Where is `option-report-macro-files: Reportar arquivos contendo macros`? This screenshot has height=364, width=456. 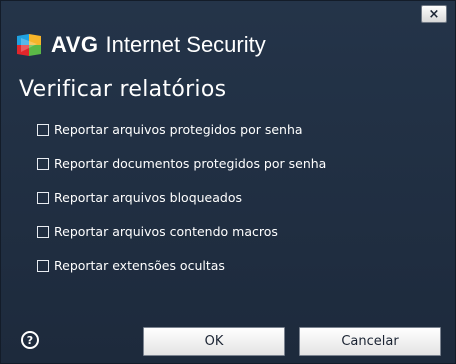 option-report-macro-files: Reportar arquivos contendo macros is located at coordinates (181, 231).